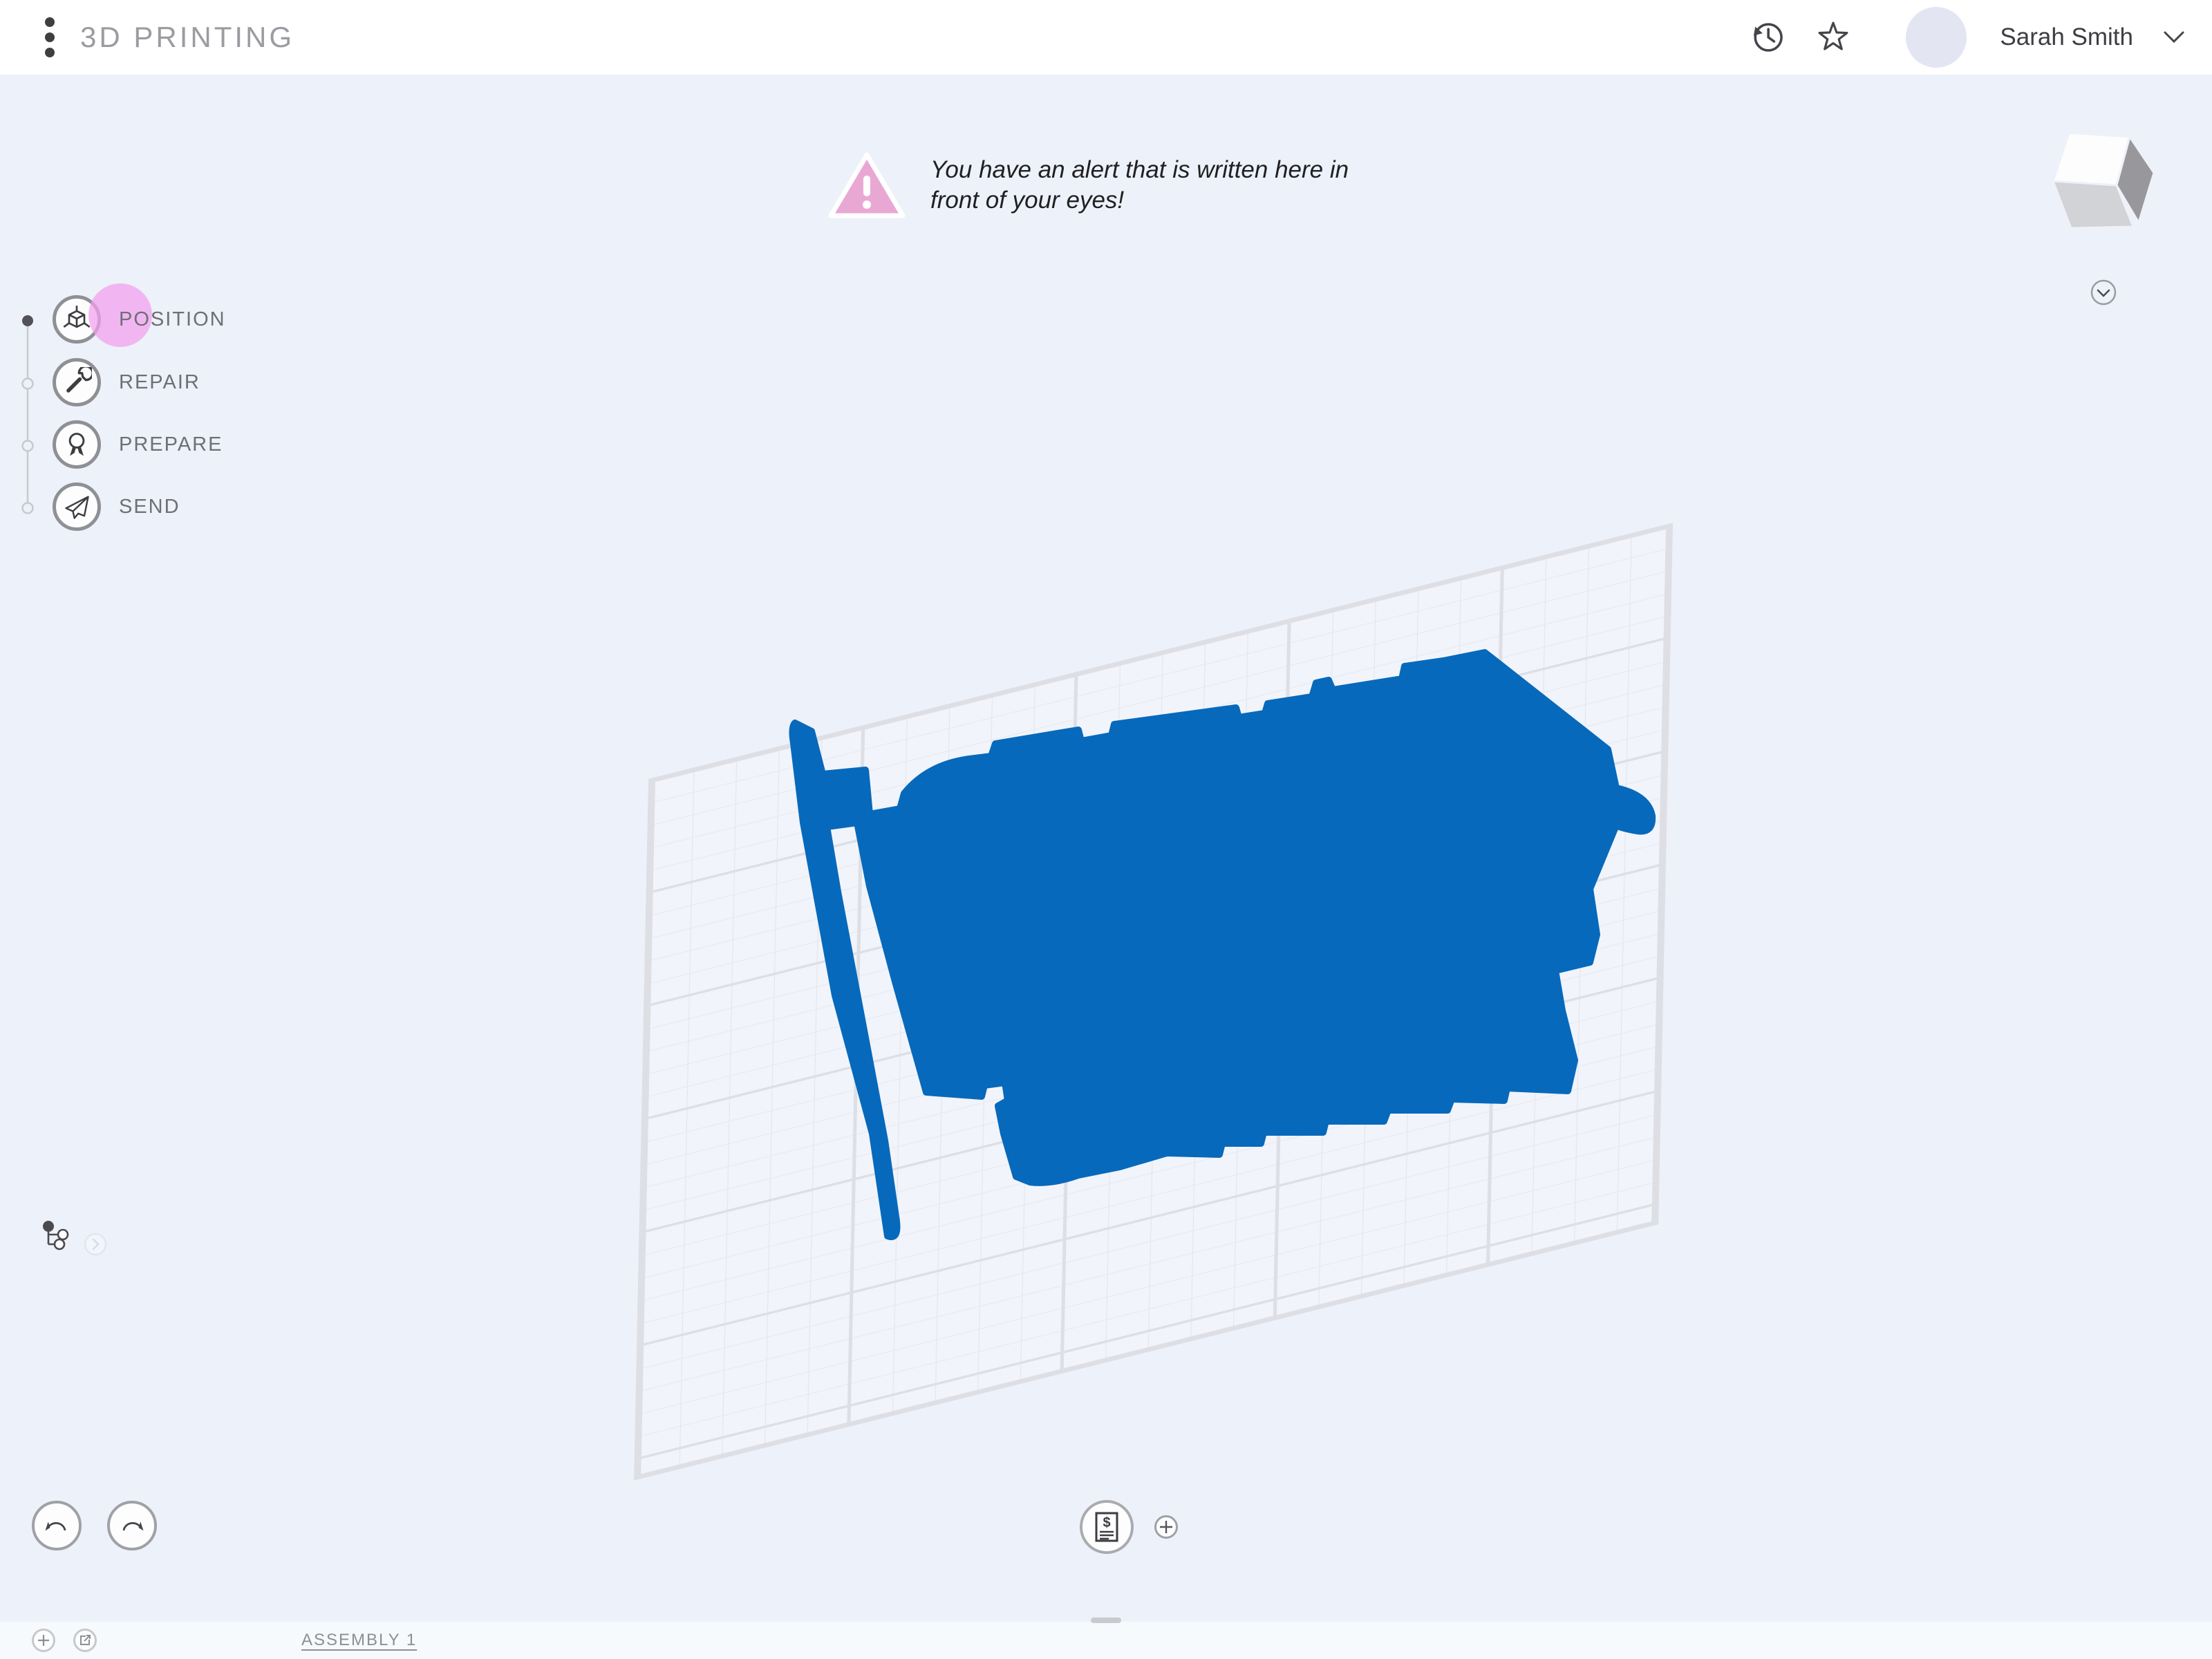 The width and height of the screenshot is (2212, 1659). Describe the element at coordinates (150, 507) in the screenshot. I see `step-label: SEND` at that location.